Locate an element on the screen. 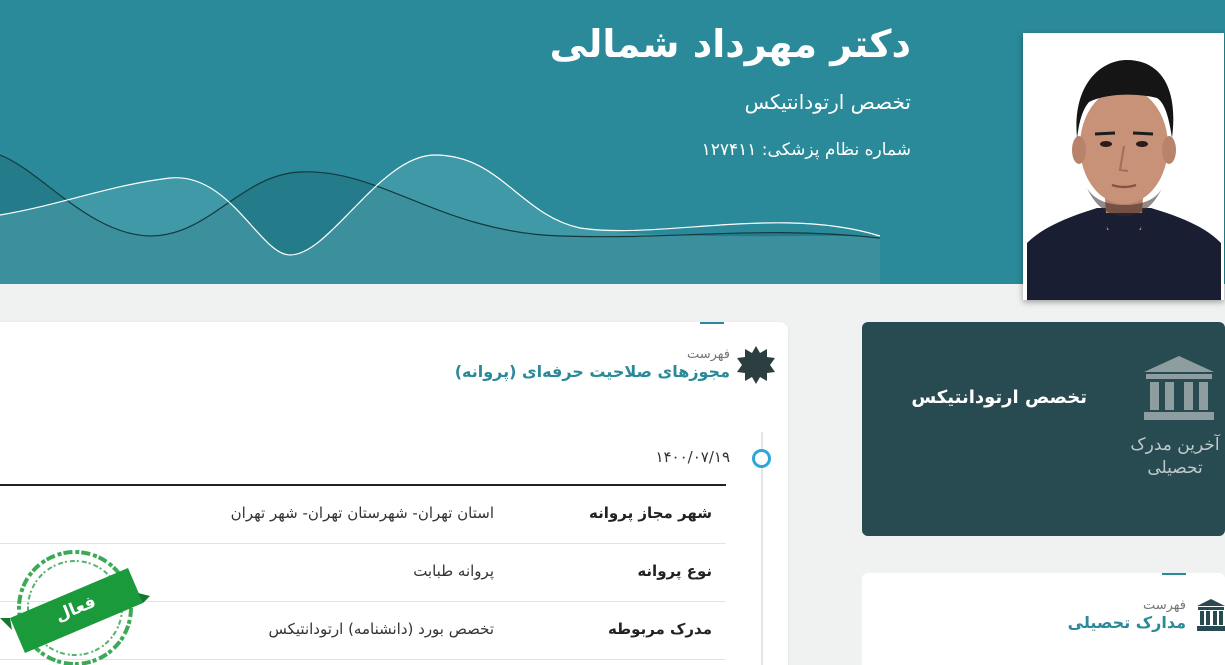  row-value-type: پروانه طبابت is located at coordinates (453, 571).